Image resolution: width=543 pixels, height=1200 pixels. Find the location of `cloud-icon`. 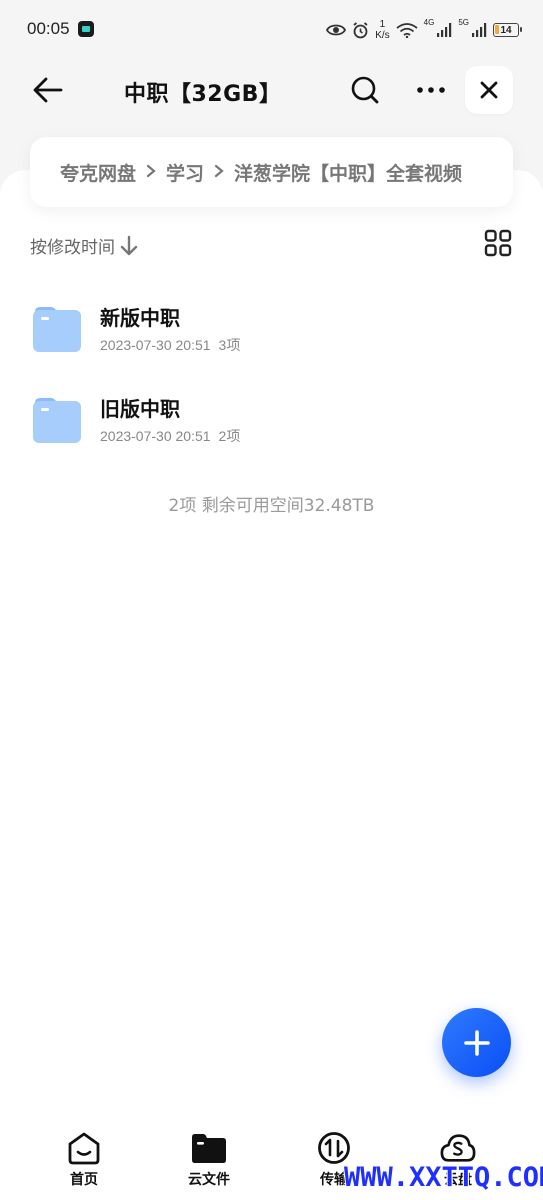

cloud-icon is located at coordinates (458, 1148).